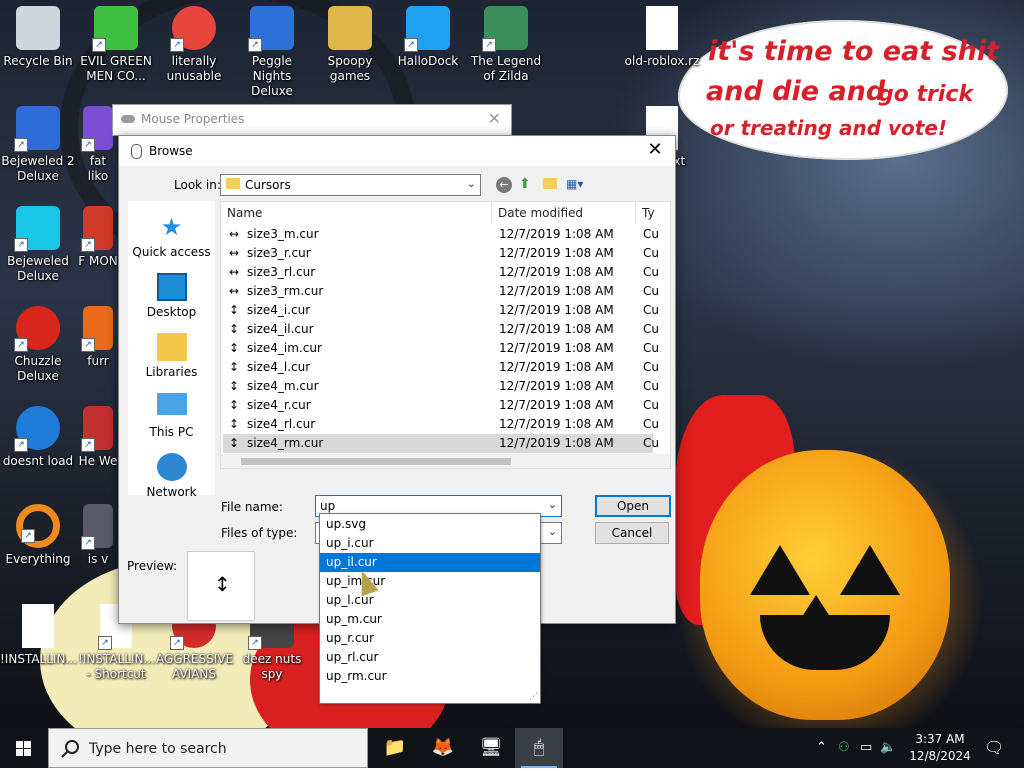 The width and height of the screenshot is (1024, 771). I want to click on open-button: Open, so click(633, 506).